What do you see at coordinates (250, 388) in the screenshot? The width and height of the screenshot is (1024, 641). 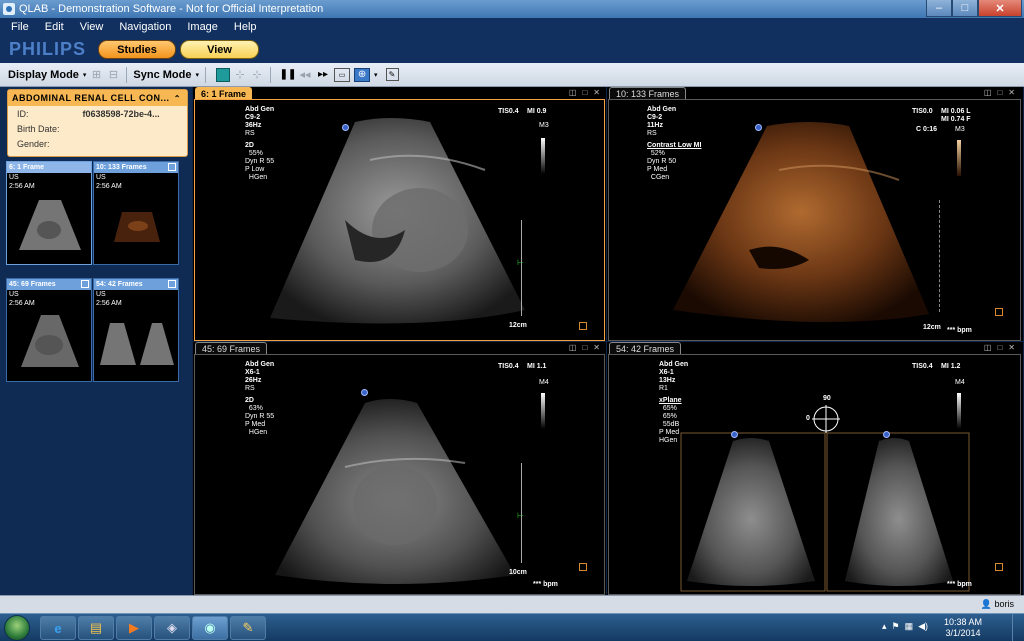 I see `mode-label: RS` at bounding box center [250, 388].